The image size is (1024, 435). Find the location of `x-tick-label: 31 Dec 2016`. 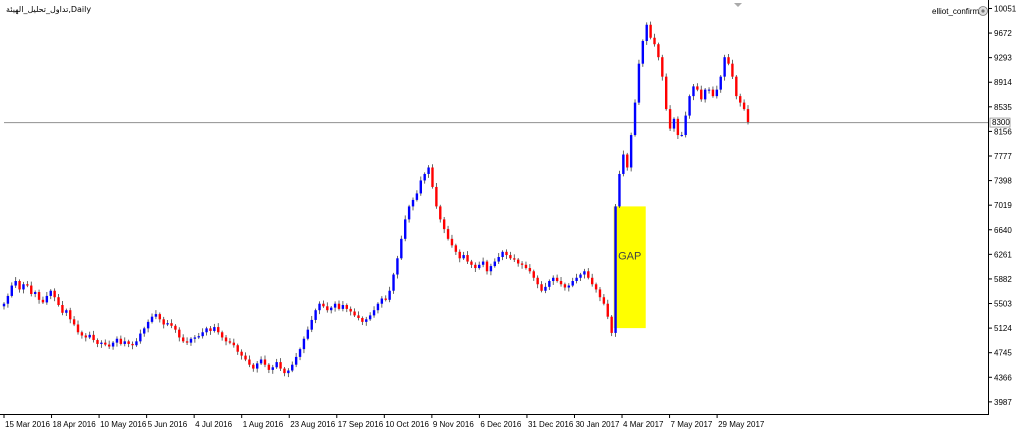

x-tick-label: 31 Dec 2016 is located at coordinates (551, 424).